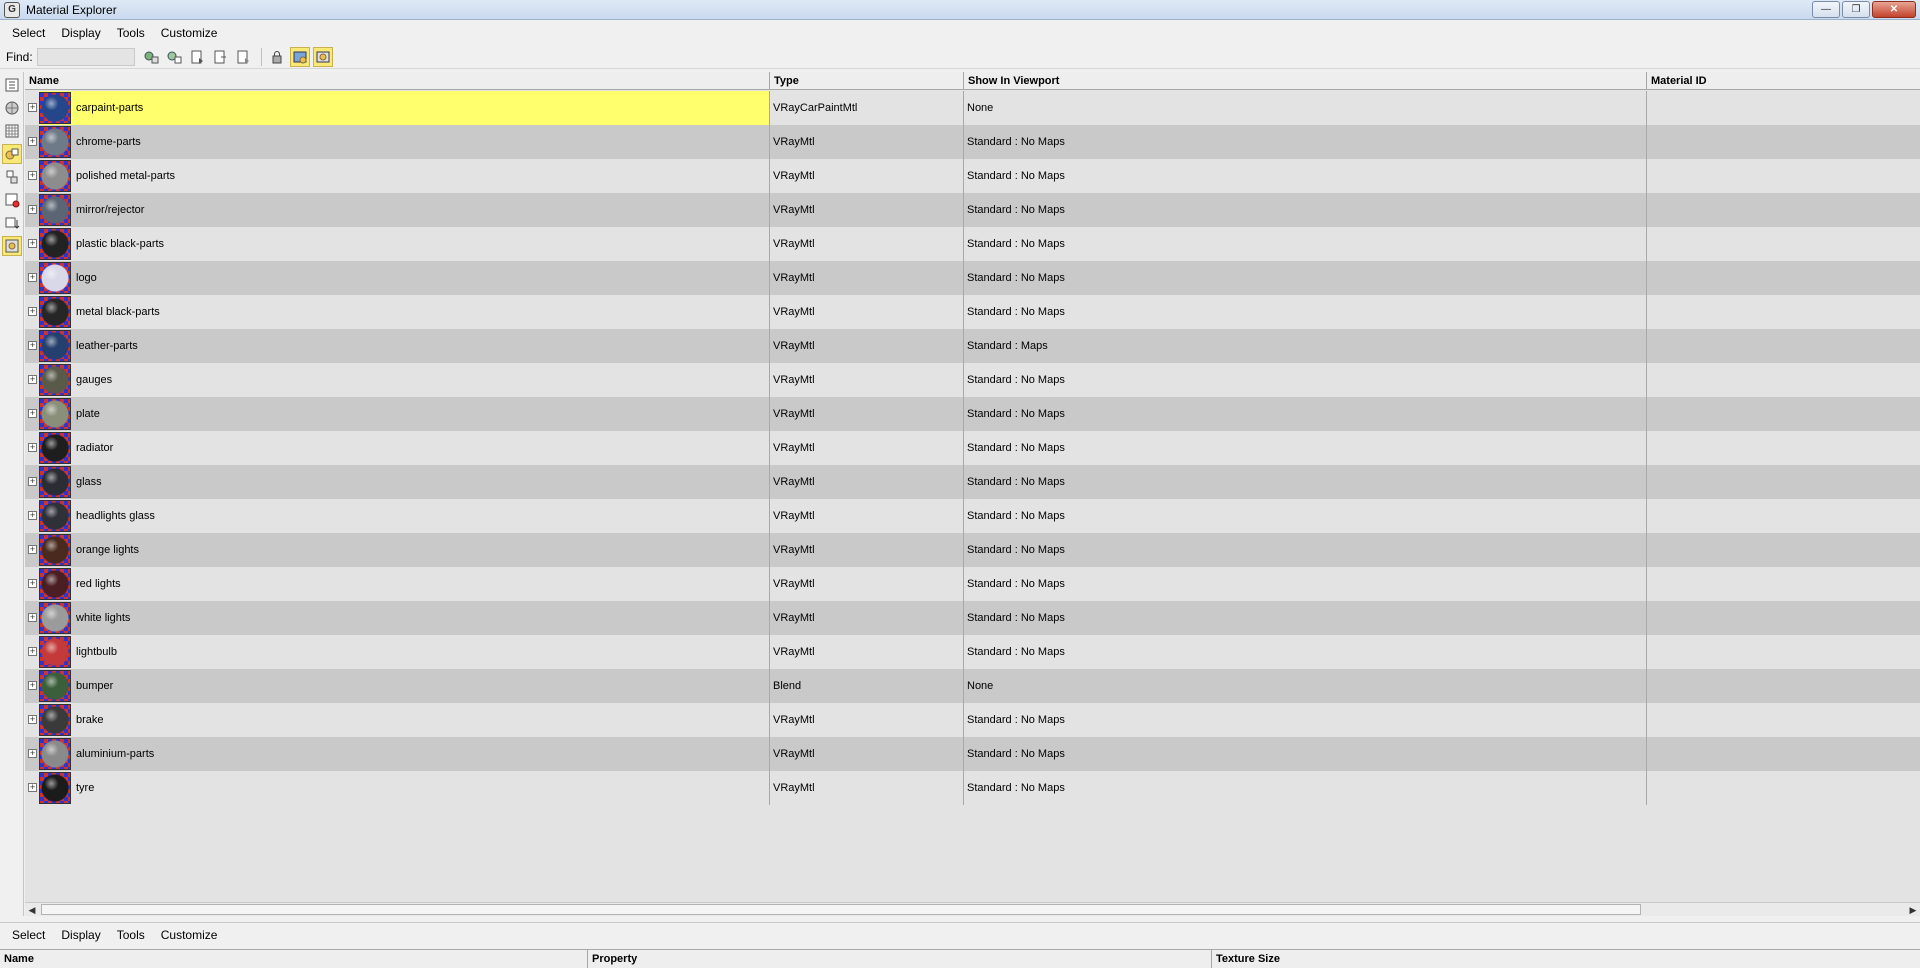  I want to click on multi-material-icon, so click(12, 154).